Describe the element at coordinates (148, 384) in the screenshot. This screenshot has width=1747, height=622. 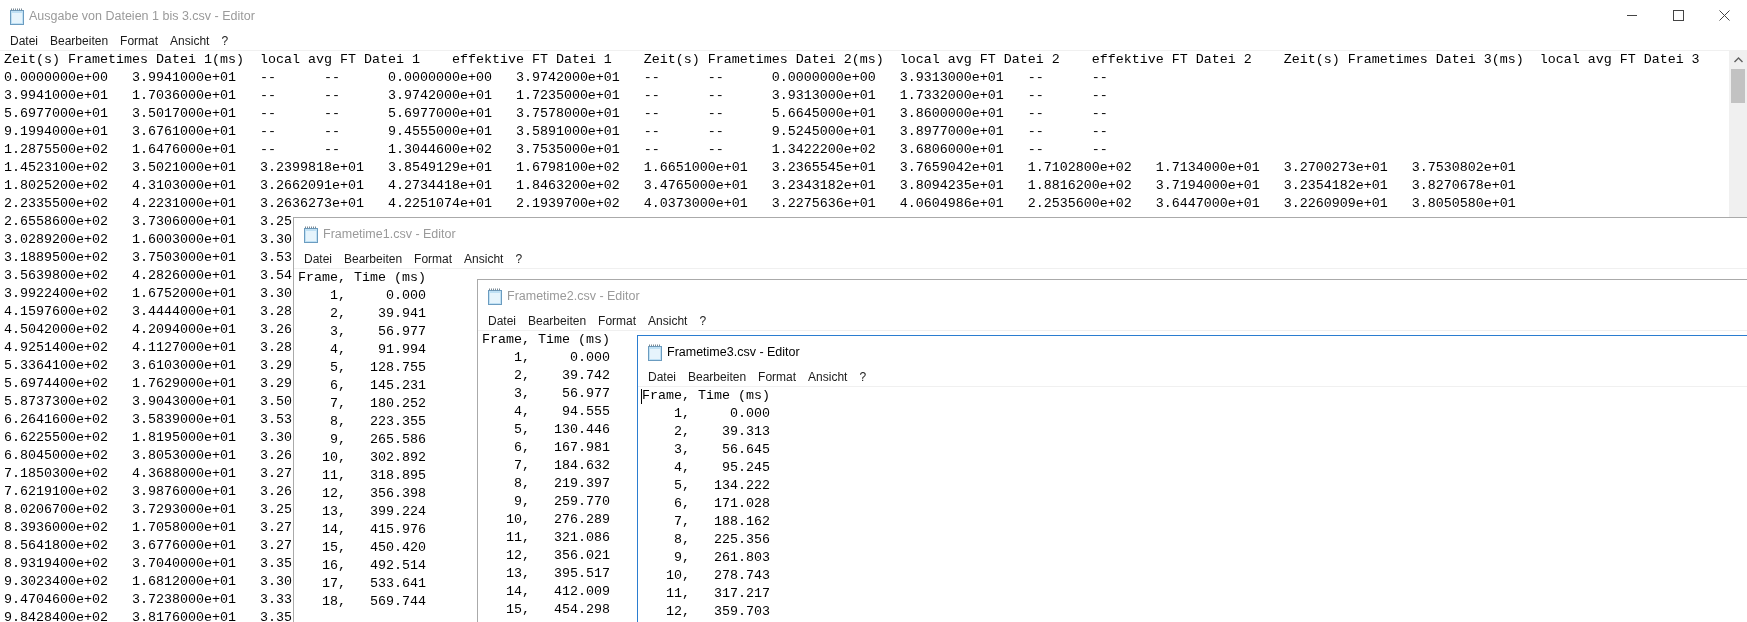
I see `text-line: 5.6974400e+02 1.7629000e+01 3.29` at that location.